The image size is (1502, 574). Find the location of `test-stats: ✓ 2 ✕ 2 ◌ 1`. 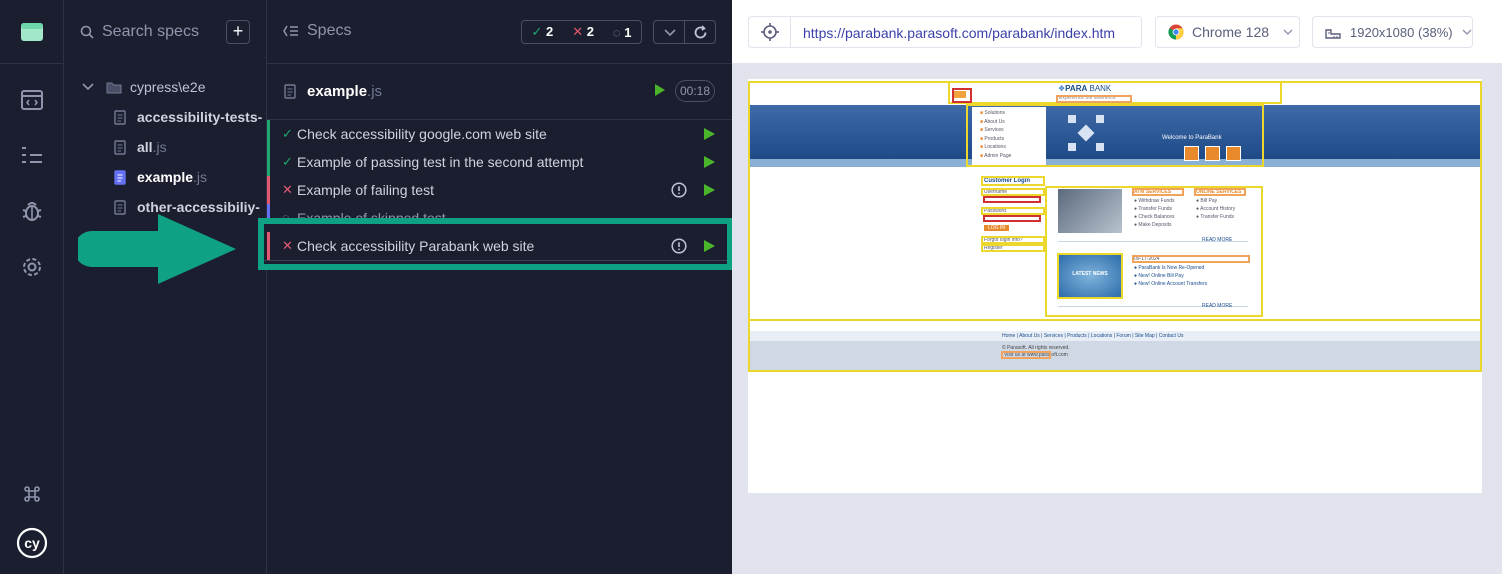

test-stats: ✓ 2 ✕ 2 ◌ 1 is located at coordinates (581, 32).